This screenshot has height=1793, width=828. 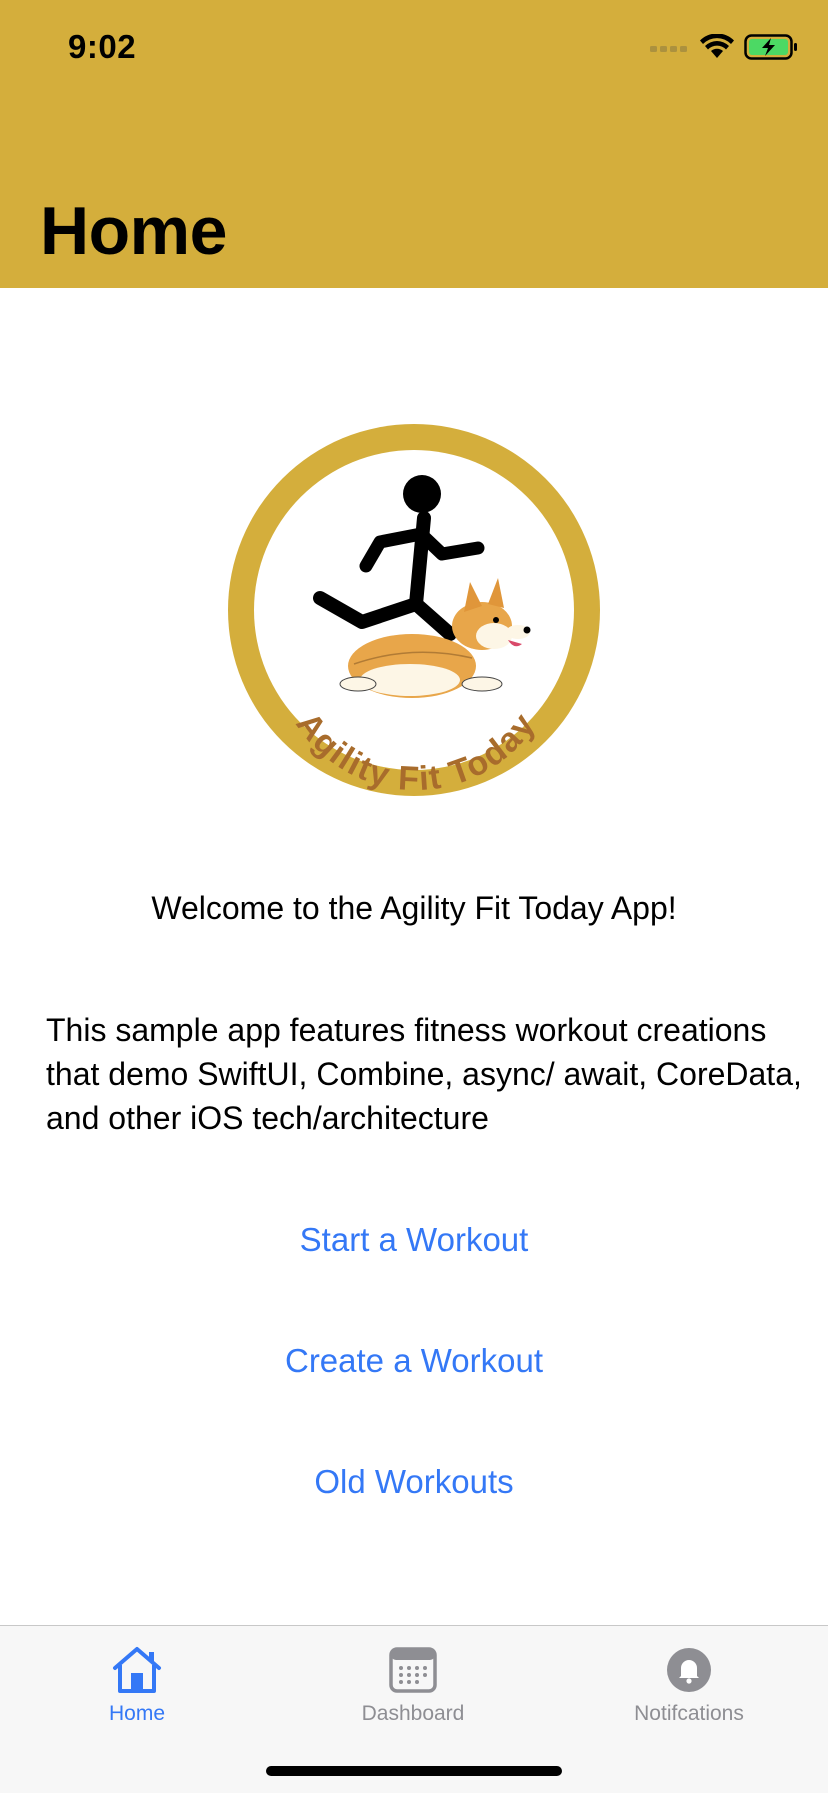 I want to click on status-icons, so click(x=724, y=47).